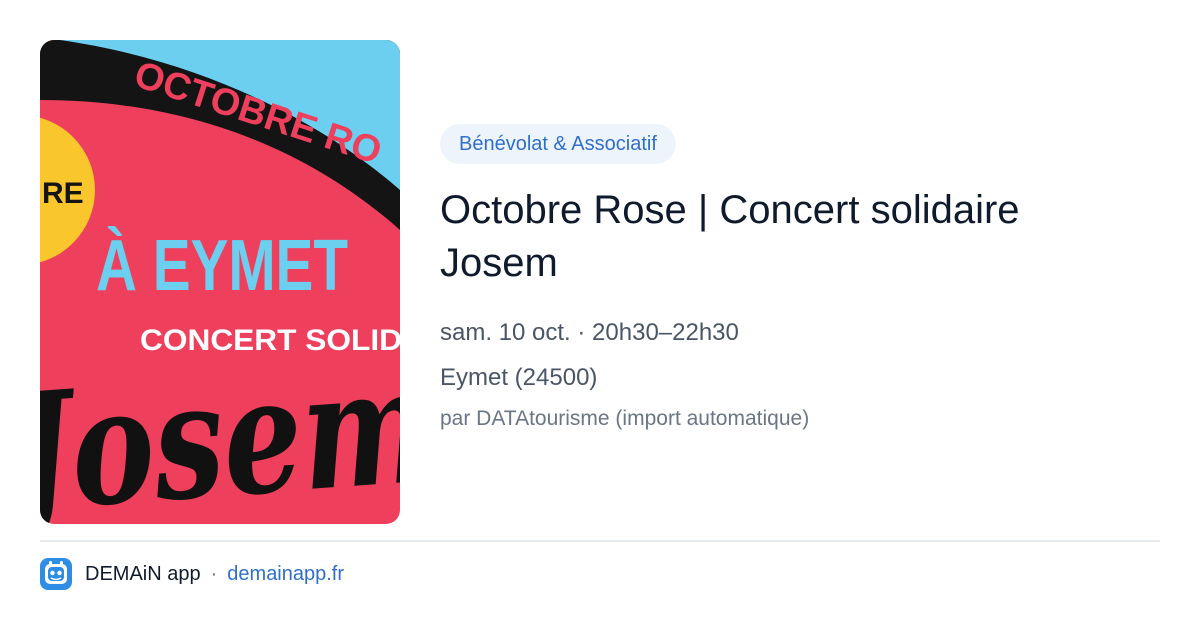 This screenshot has width=1200, height=630. What do you see at coordinates (285, 574) in the screenshot?
I see `app-link: demainapp.fr` at bounding box center [285, 574].